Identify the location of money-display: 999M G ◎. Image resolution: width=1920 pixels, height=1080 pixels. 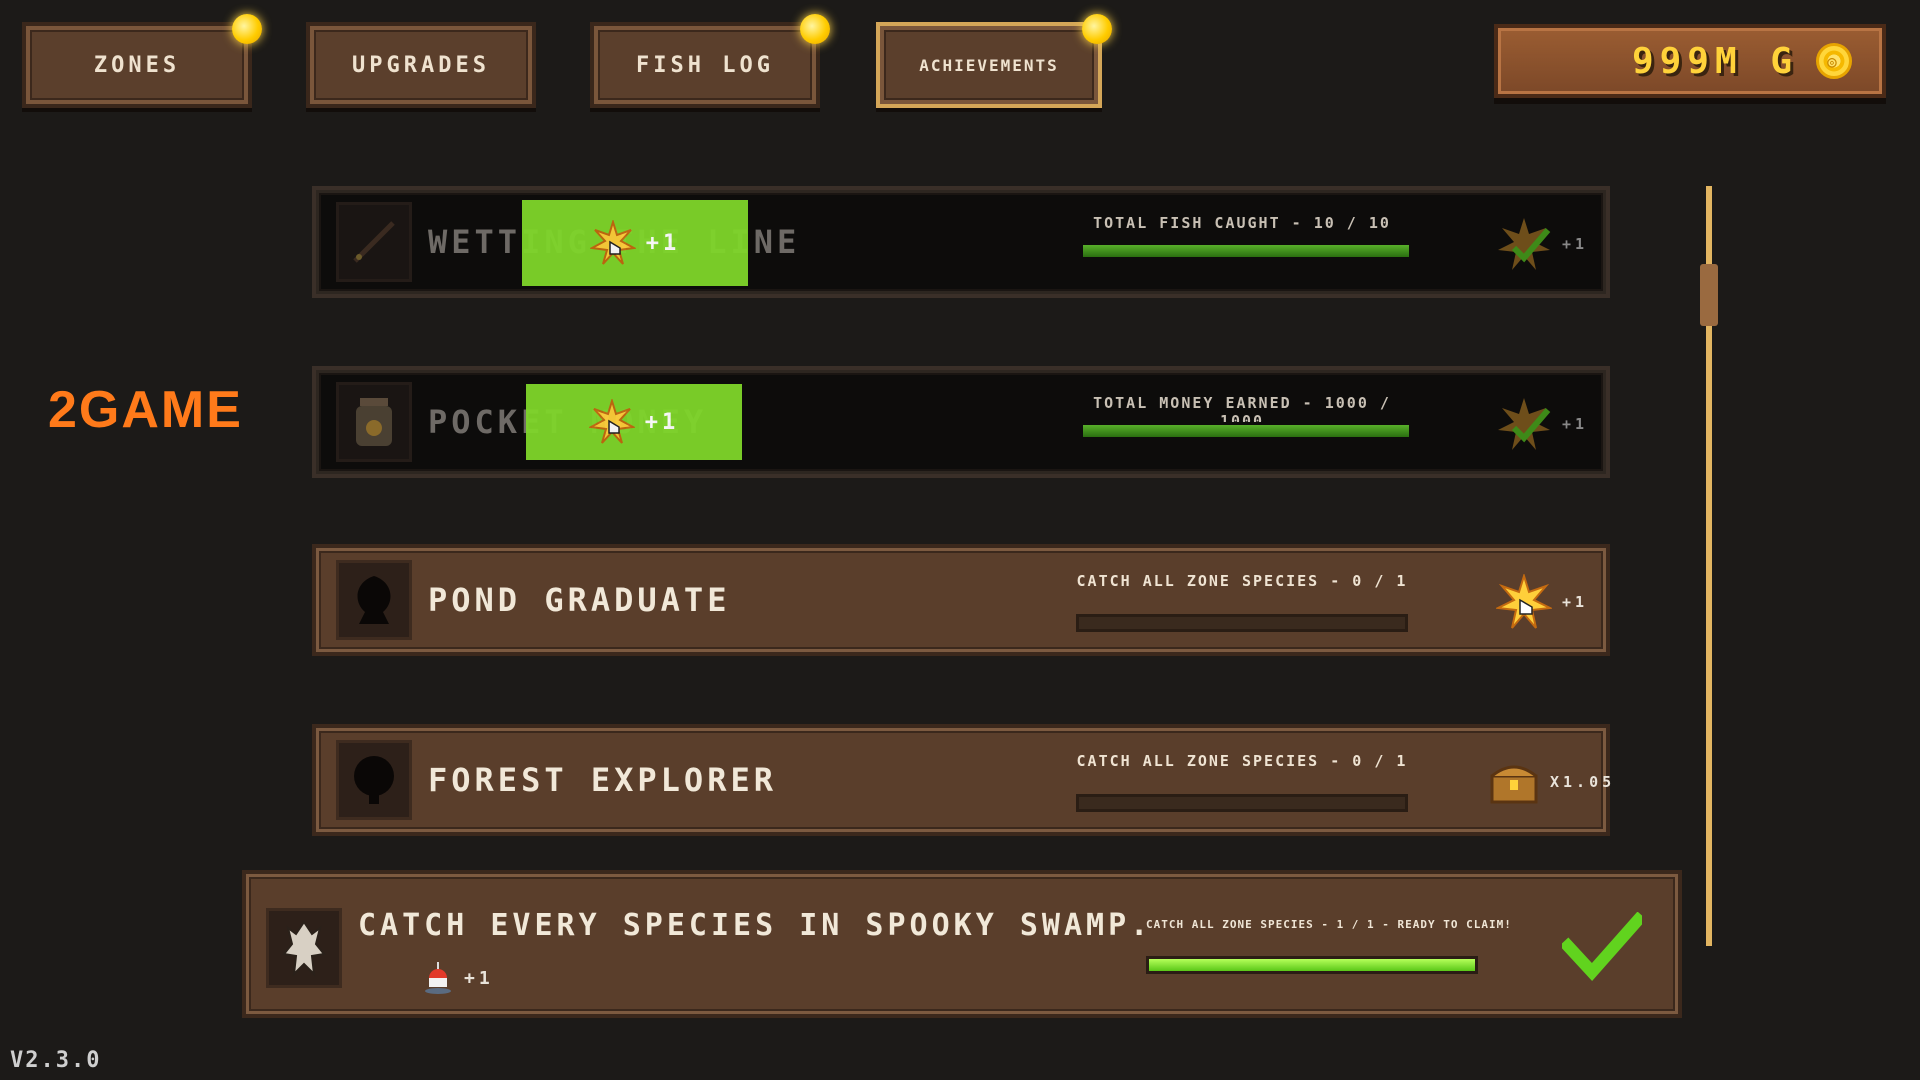
(1690, 61).